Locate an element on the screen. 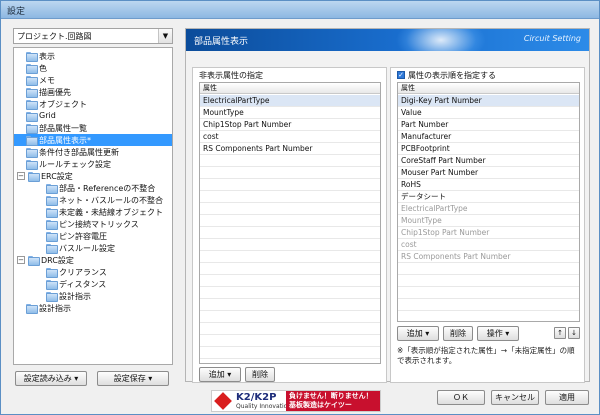 Image resolution: width=600 pixels, height=415 pixels. hidden-attribute-row: cost is located at coordinates (290, 137).